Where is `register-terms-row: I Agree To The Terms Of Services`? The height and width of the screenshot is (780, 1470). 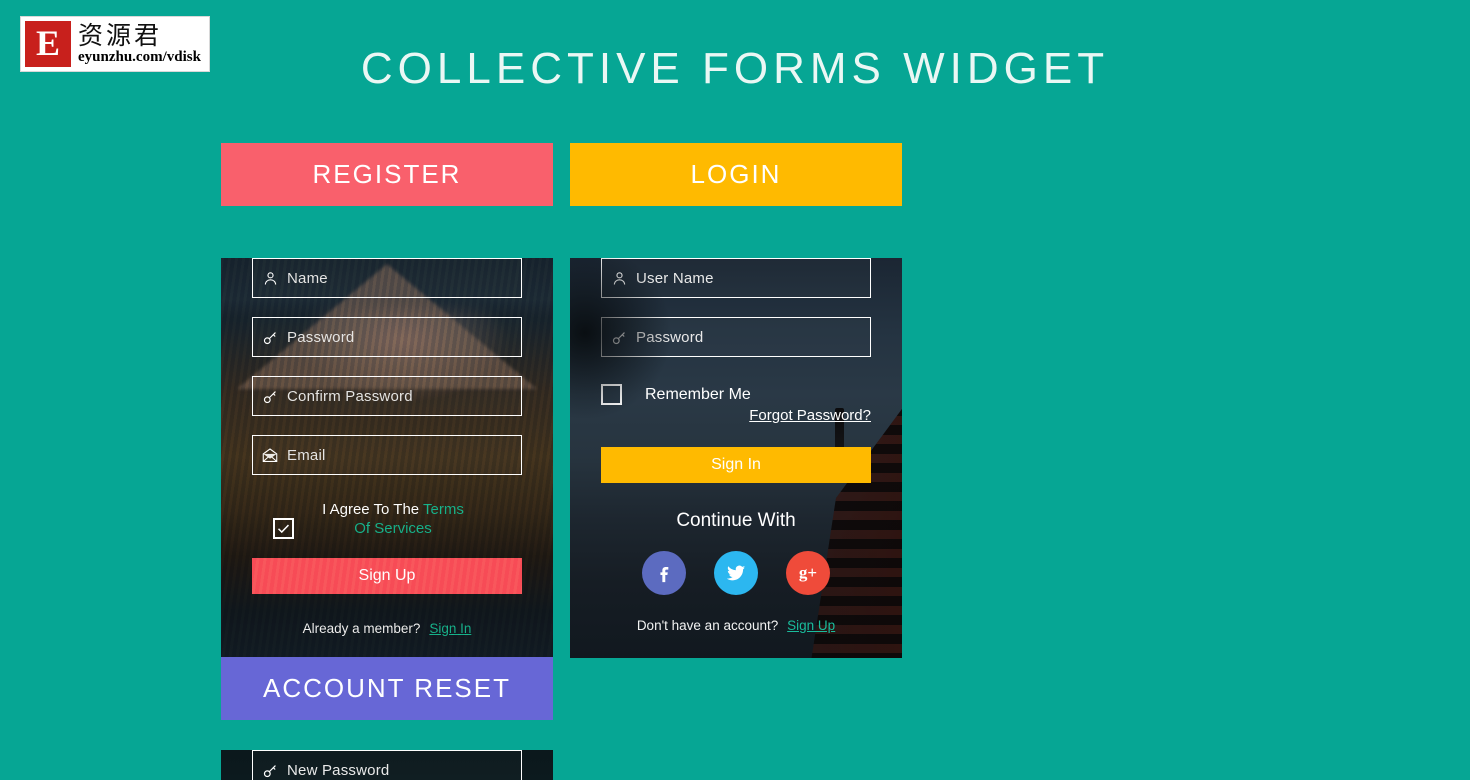
register-terms-row: I Agree To The Terms Of Services is located at coordinates (387, 520).